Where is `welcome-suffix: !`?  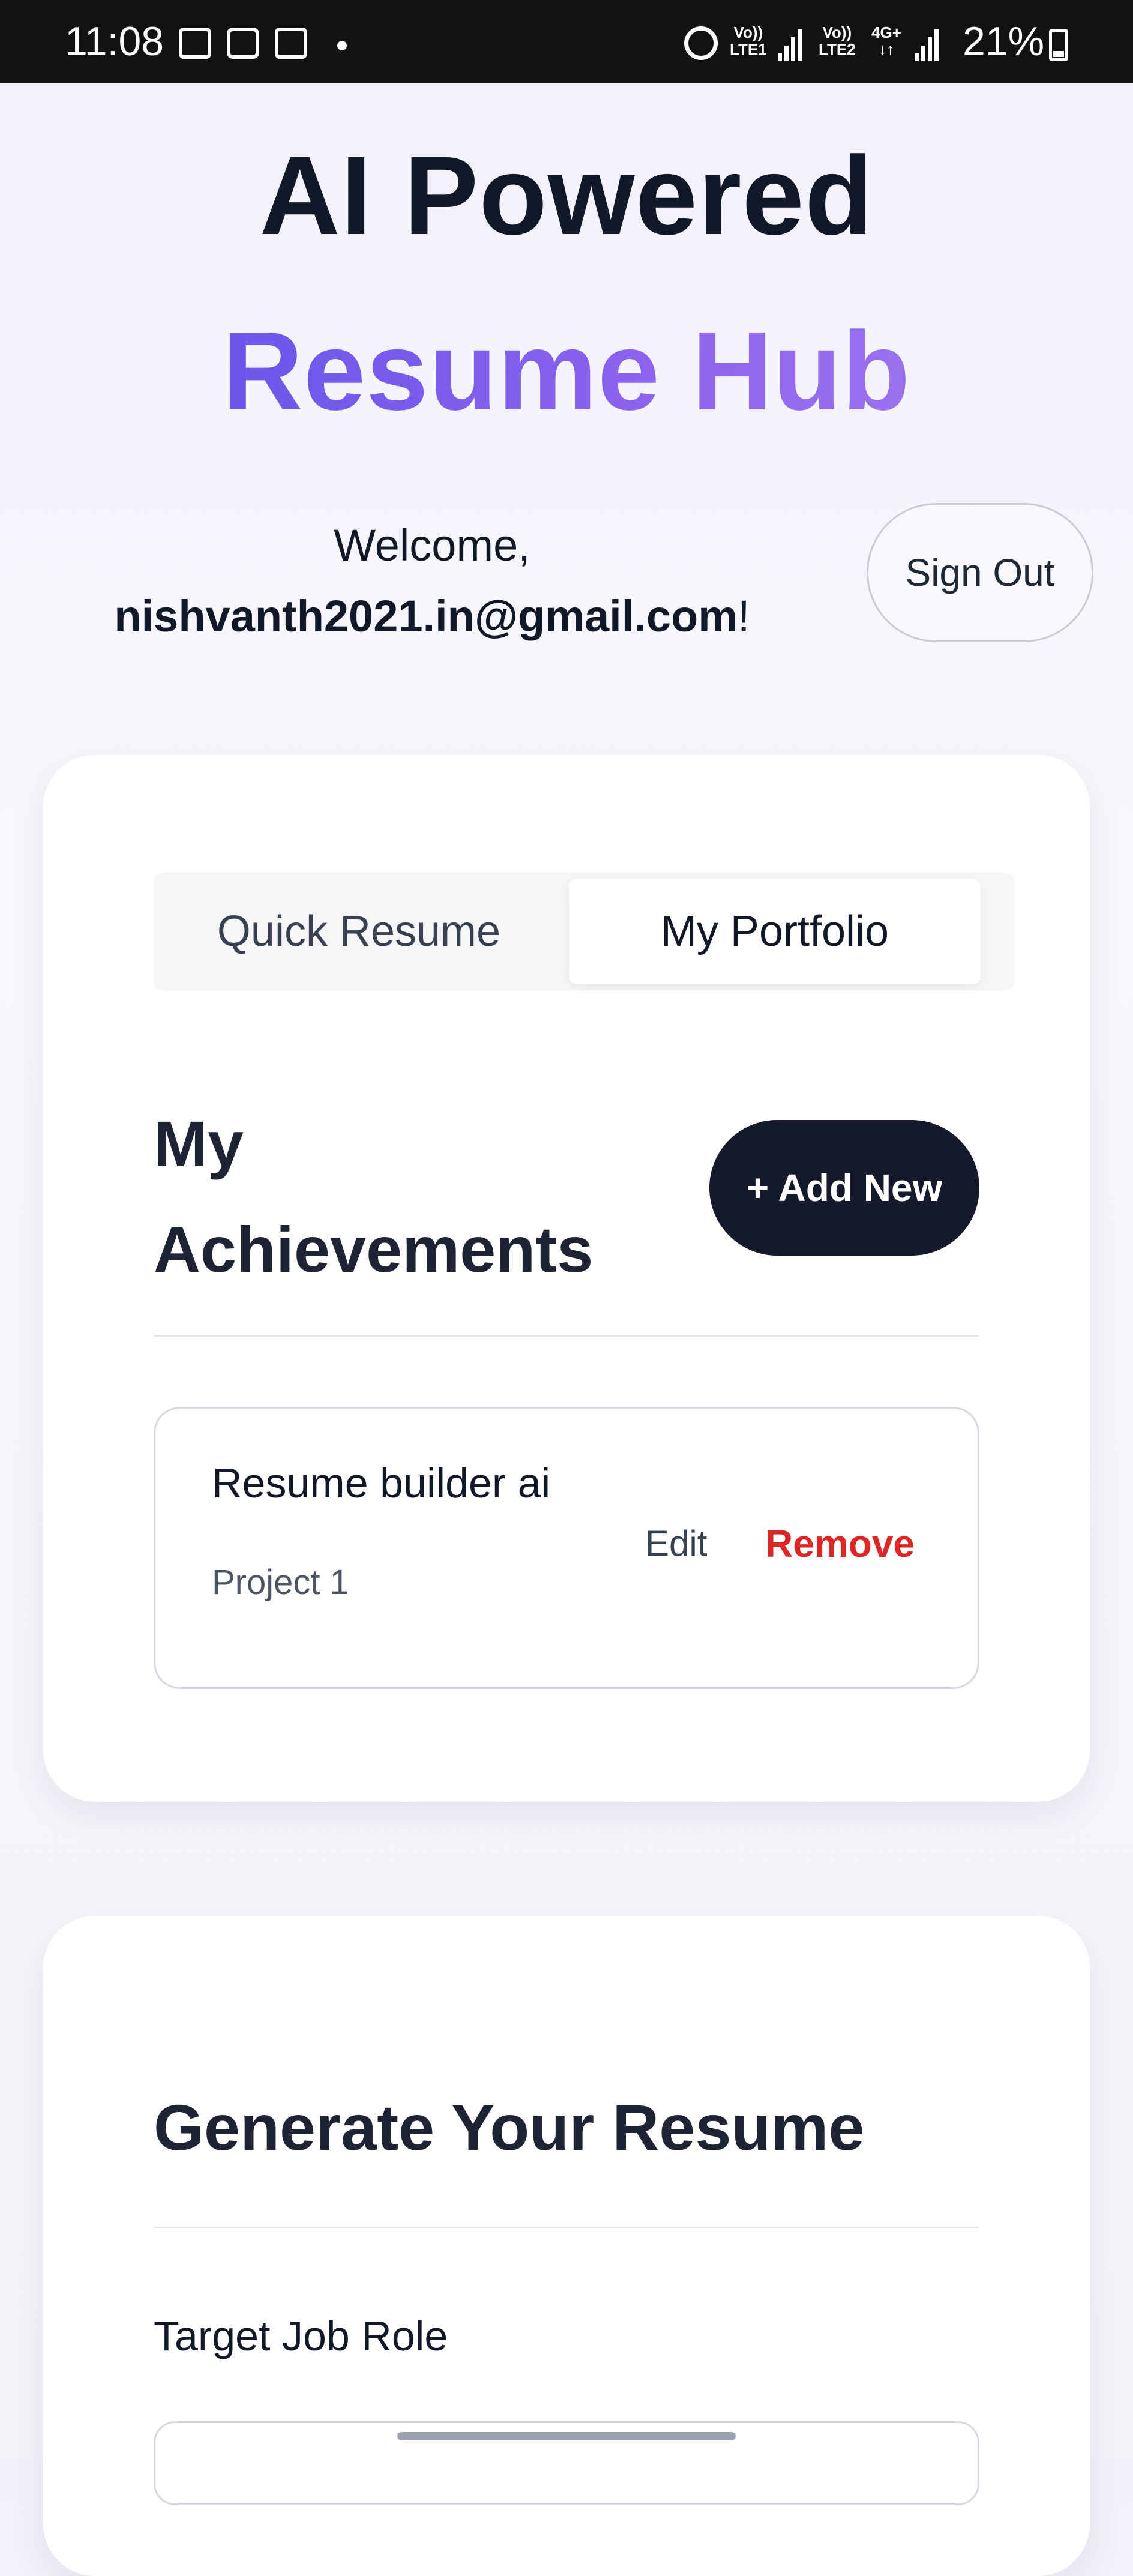
welcome-suffix: ! is located at coordinates (744, 616).